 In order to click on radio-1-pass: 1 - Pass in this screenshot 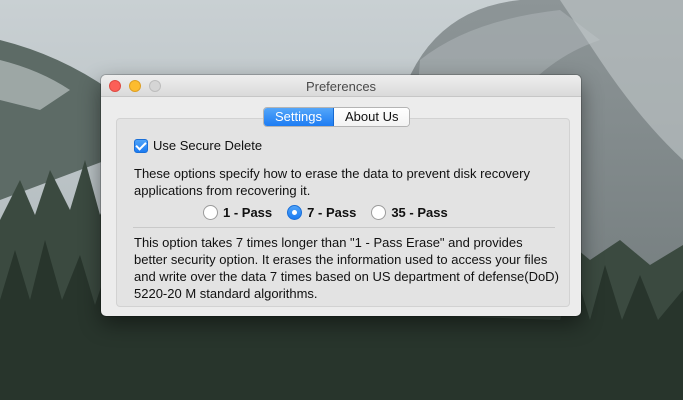, I will do `click(237, 212)`.